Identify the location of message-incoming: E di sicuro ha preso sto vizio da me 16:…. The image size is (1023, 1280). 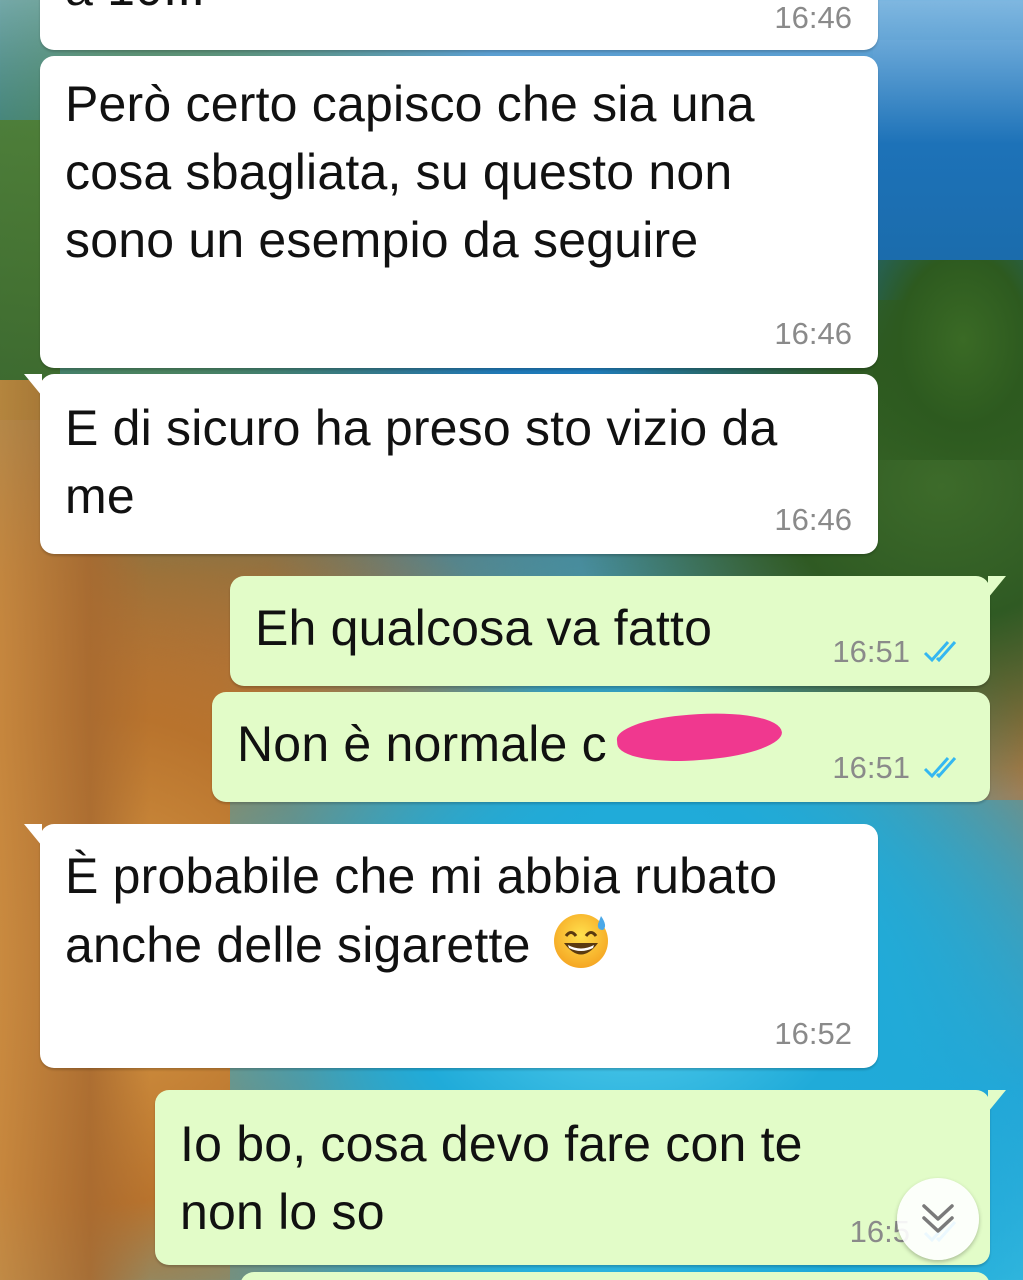
(451, 464).